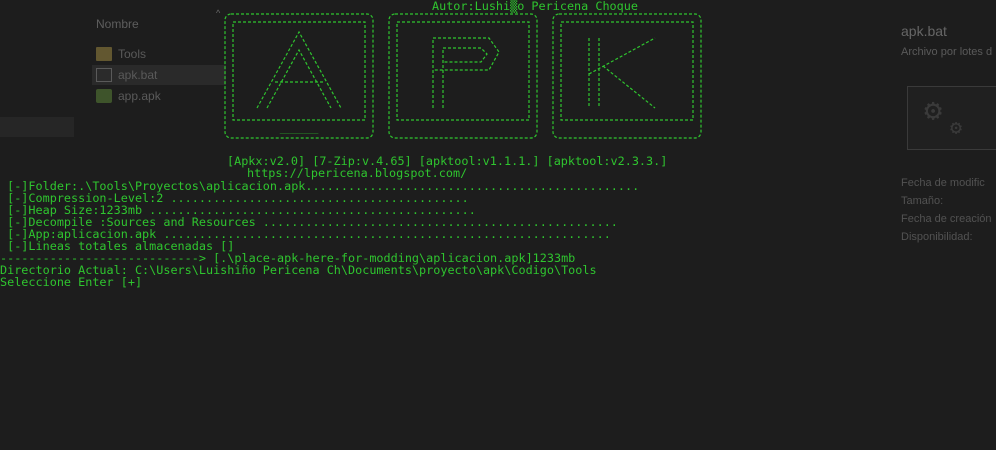  Describe the element at coordinates (357, 173) in the screenshot. I see `blog-url-line: https://lpericena.blogspot.com/` at that location.